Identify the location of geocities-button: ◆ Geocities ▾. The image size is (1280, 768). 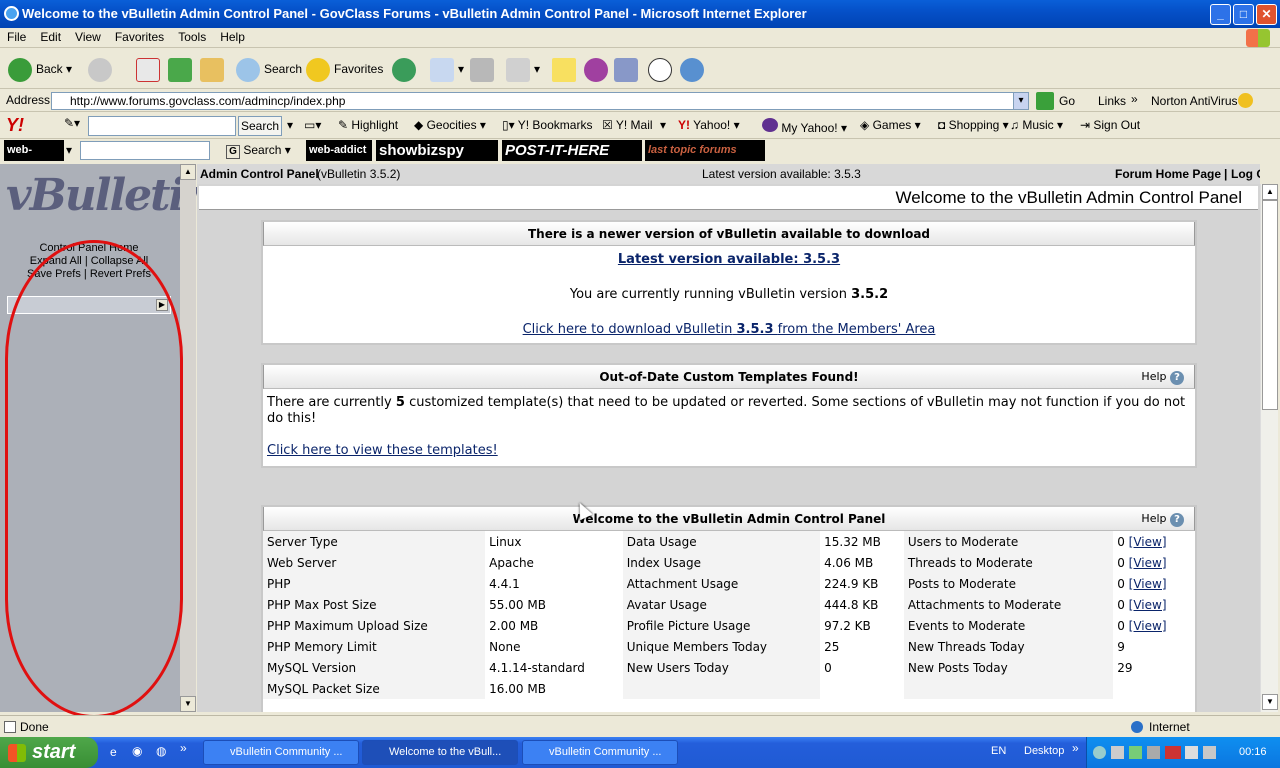
(450, 125).